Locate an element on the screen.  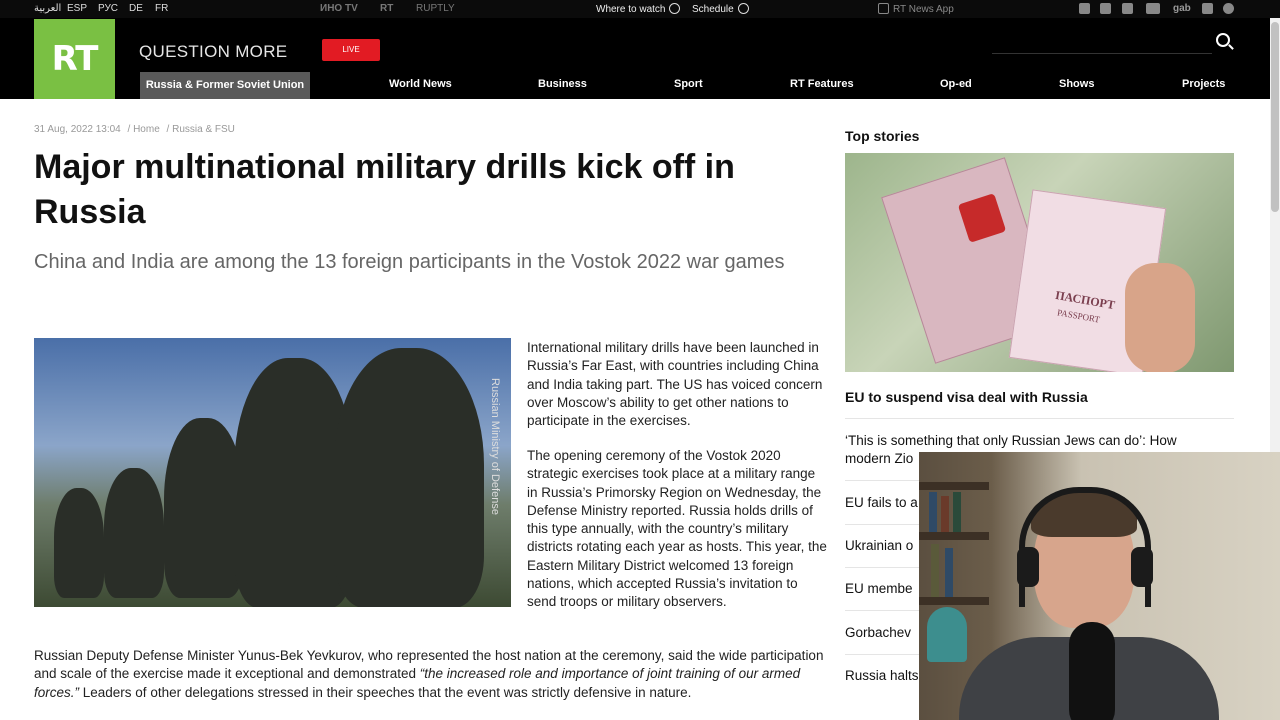
search-icon is located at coordinates (1223, 40).